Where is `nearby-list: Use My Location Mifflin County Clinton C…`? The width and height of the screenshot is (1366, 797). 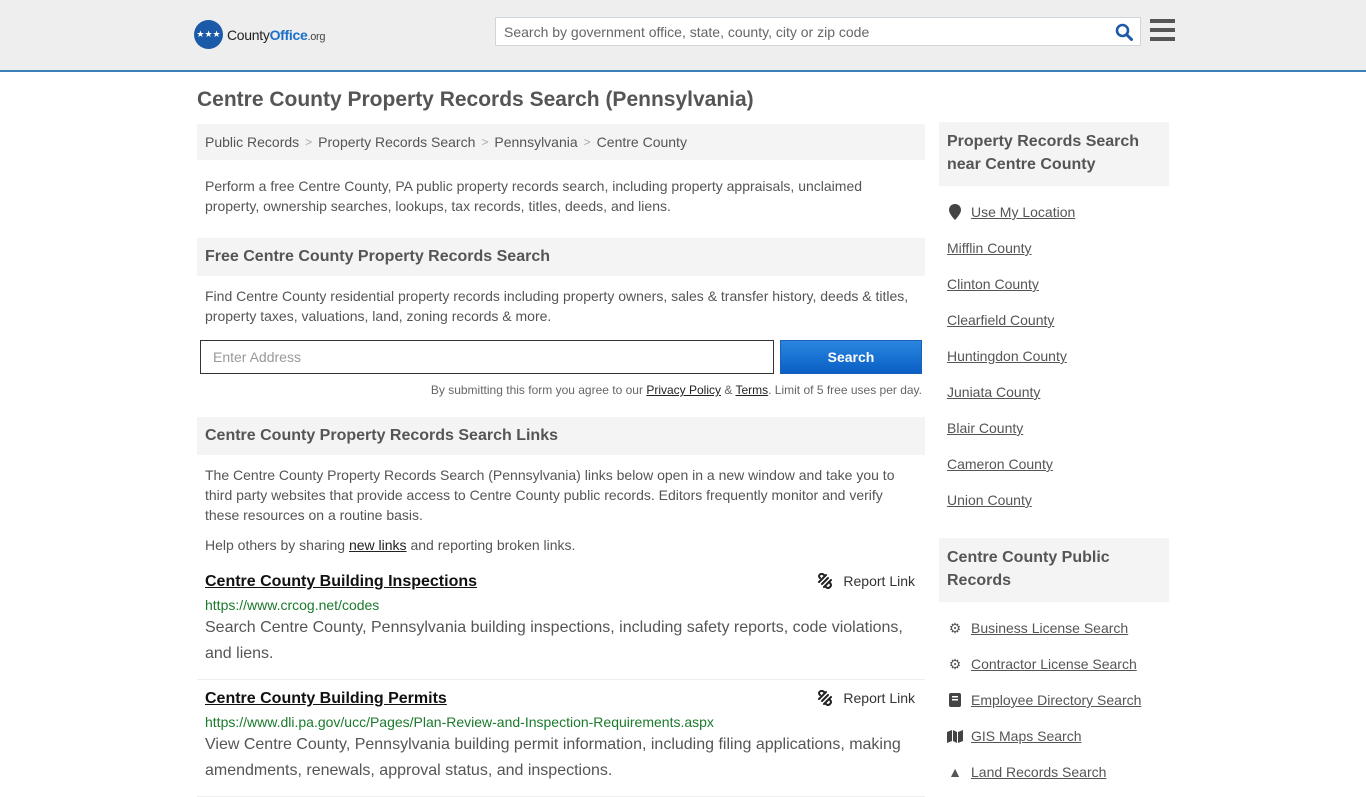 nearby-list: Use My Location Mifflin County Clinton C… is located at coordinates (1054, 356).